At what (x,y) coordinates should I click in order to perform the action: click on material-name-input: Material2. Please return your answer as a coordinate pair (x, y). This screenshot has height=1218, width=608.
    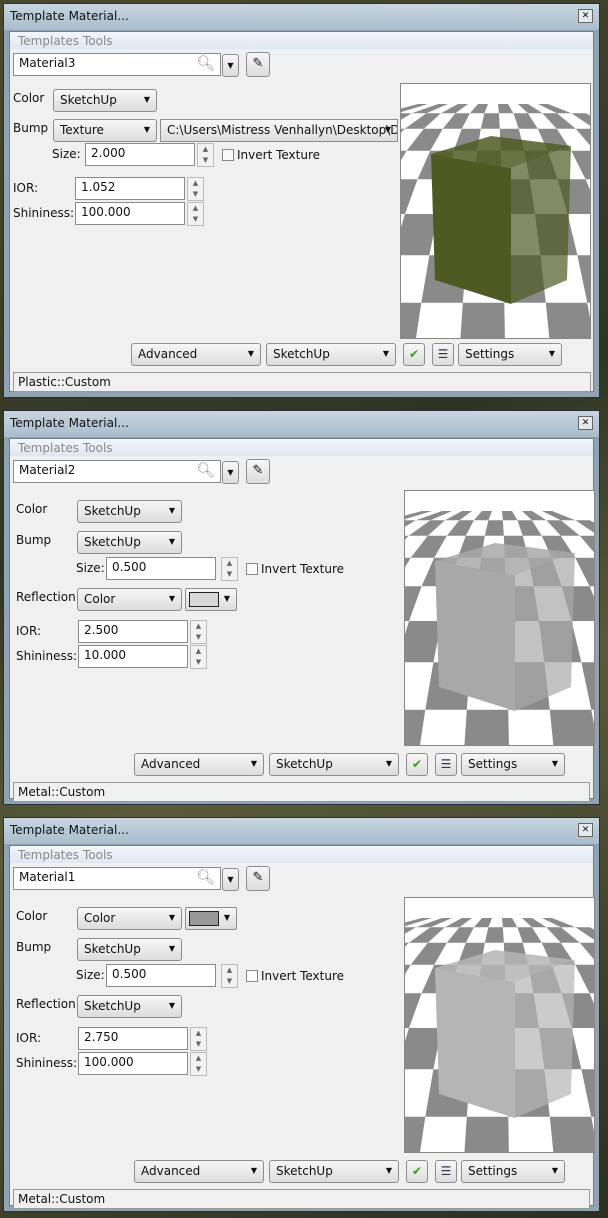
    Looking at the image, I should click on (117, 471).